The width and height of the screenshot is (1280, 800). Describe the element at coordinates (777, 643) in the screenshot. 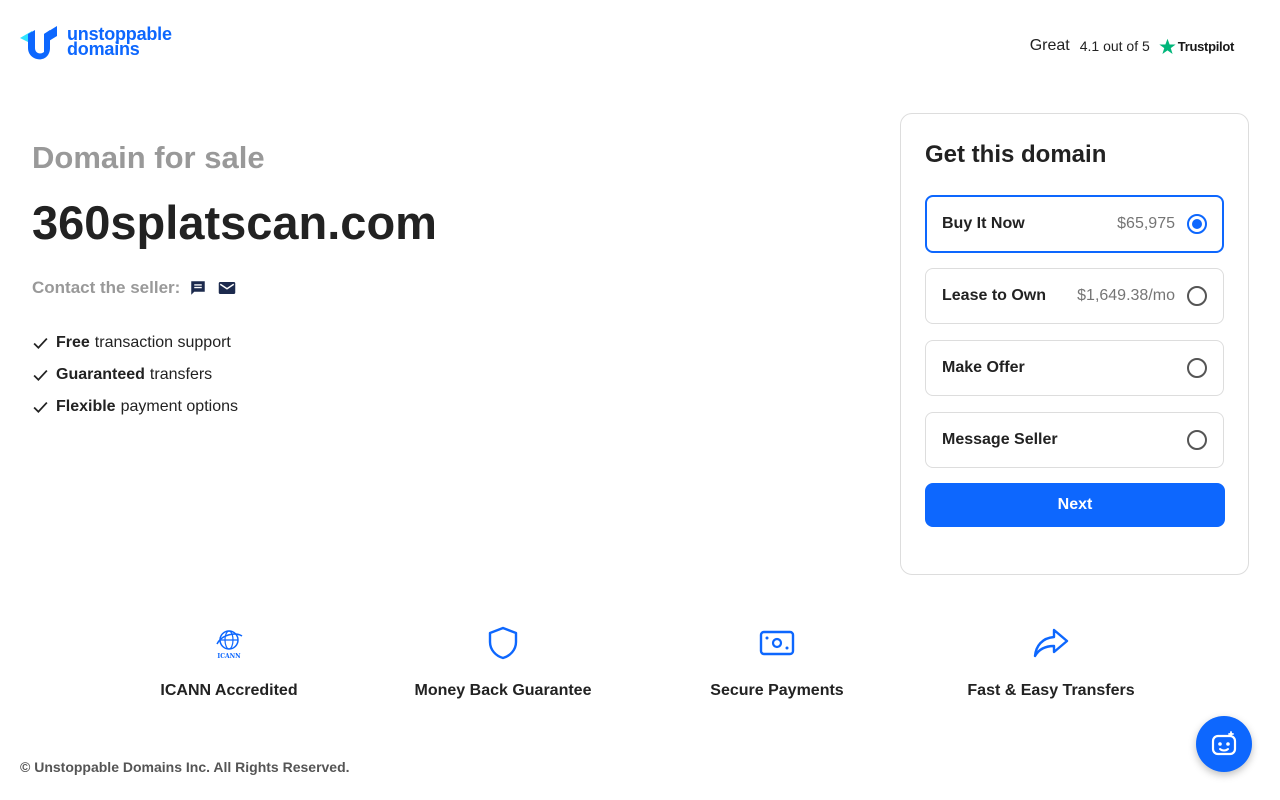

I see `payment-card-icon` at that location.